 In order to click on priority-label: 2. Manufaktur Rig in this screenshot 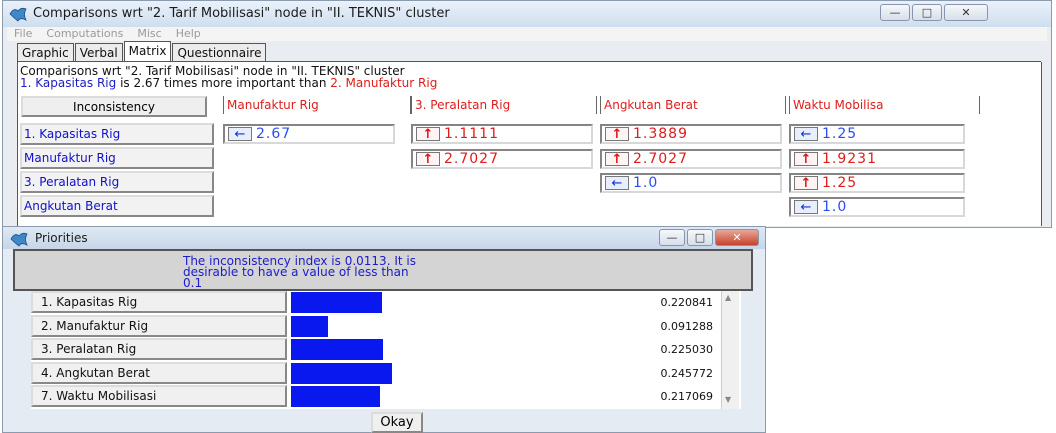, I will do `click(159, 325)`.